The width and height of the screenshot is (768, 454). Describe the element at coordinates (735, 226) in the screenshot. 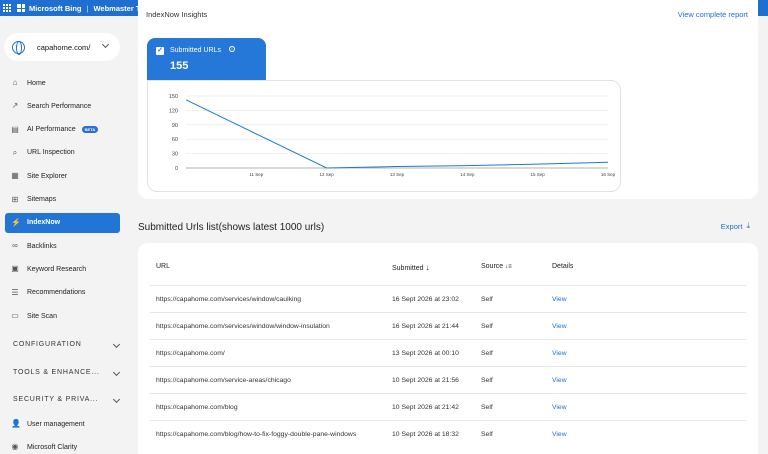

I see `export-button: Export ⤓` at that location.